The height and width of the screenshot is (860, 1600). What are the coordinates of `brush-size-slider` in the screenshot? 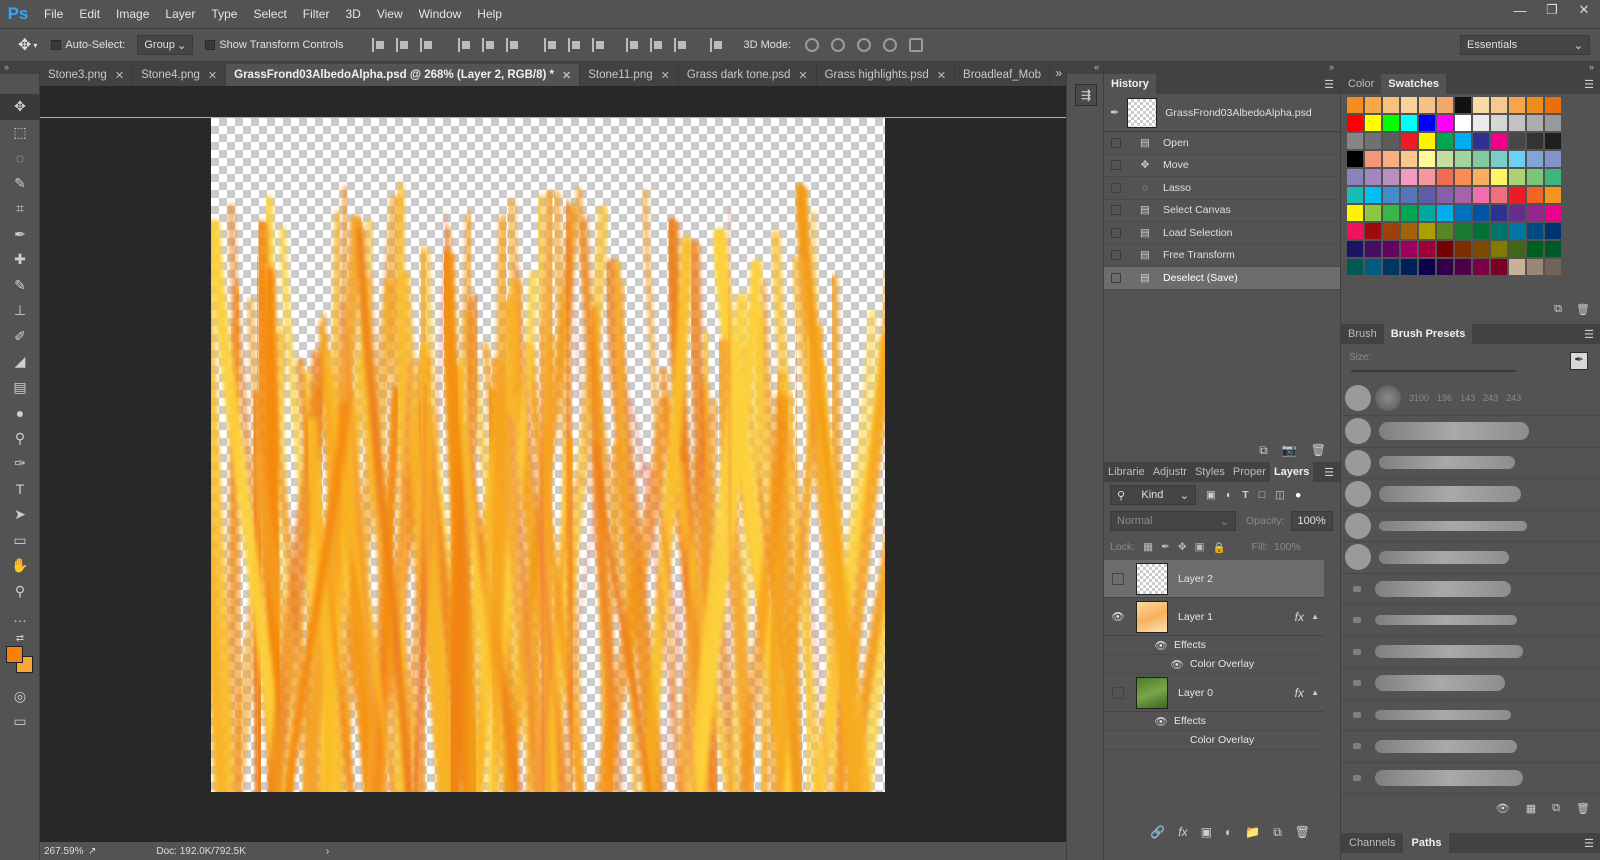 It's located at (1433, 371).